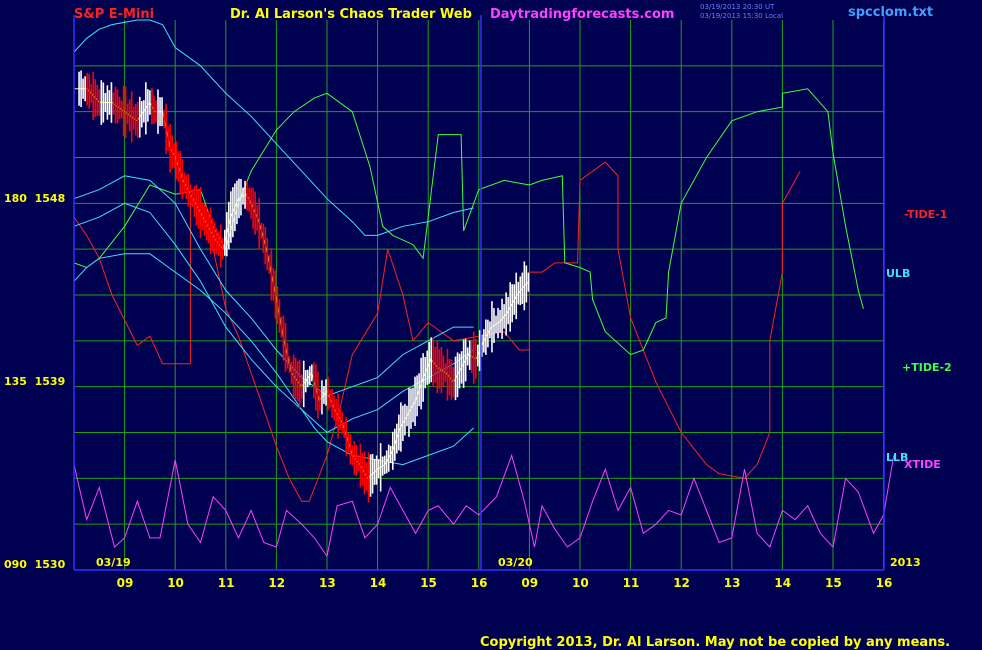 This screenshot has height=650, width=982. Describe the element at coordinates (890, 12) in the screenshot. I see `file-label: spcclom.txt` at that location.